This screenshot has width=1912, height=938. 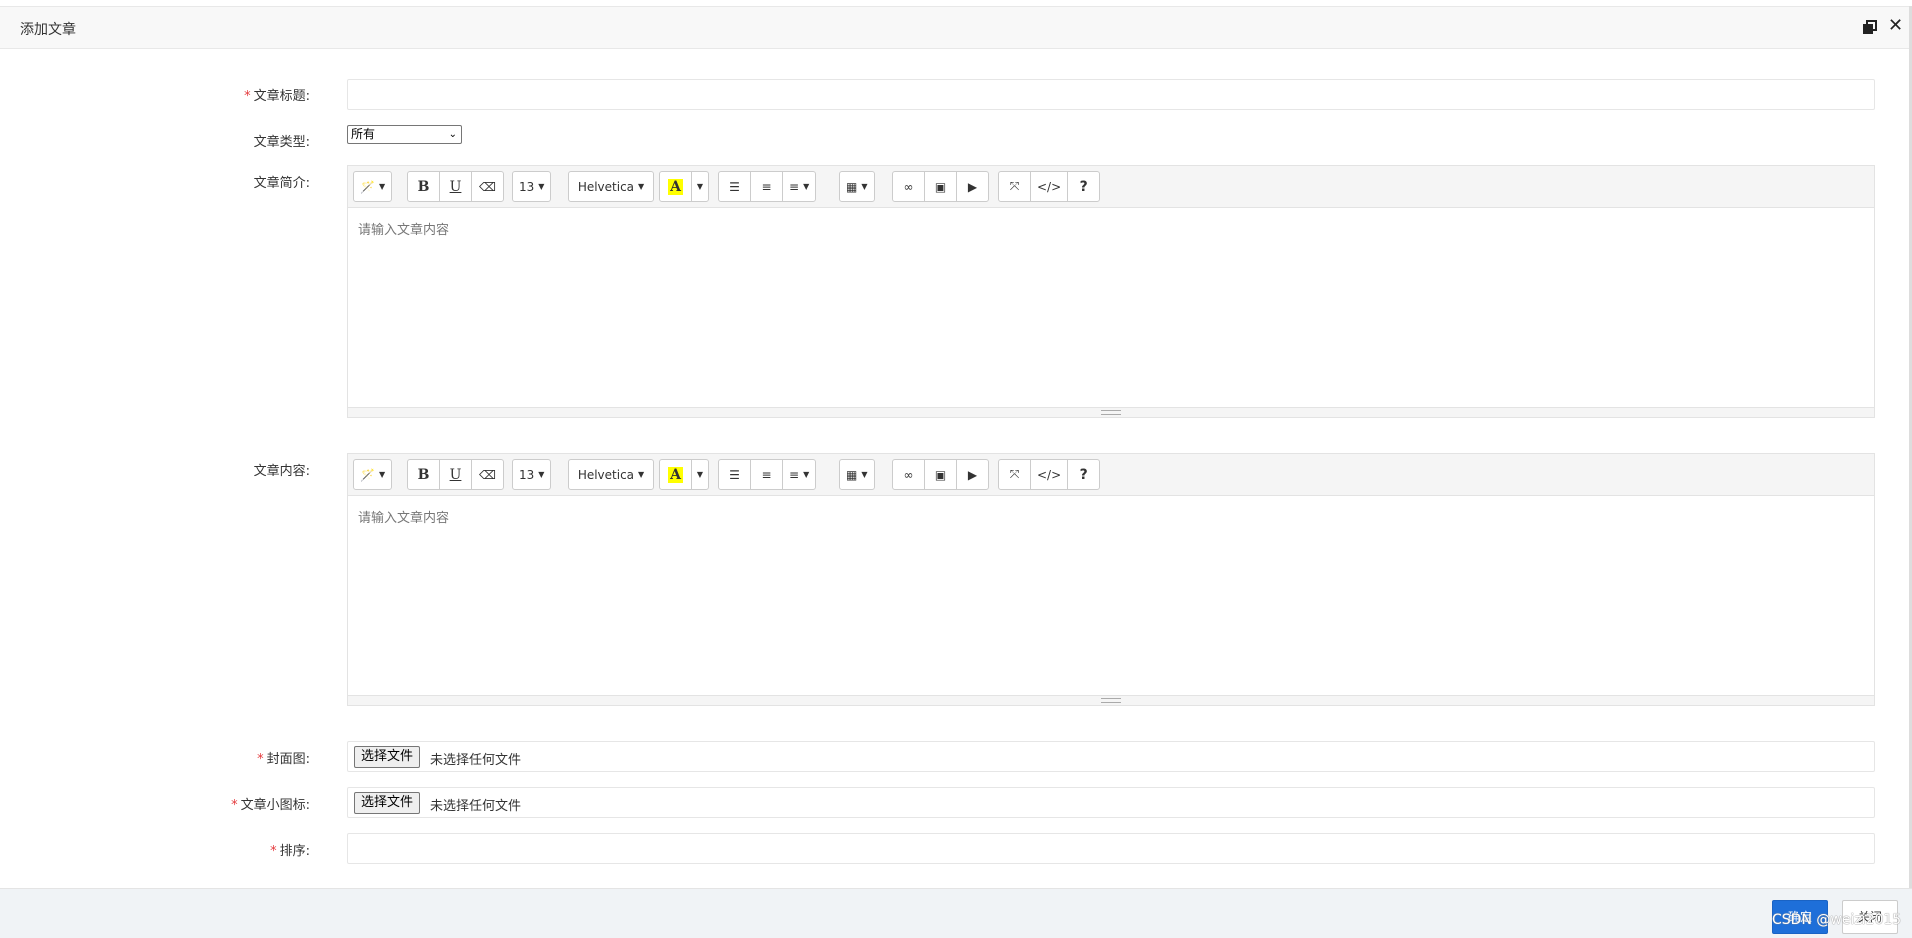 I want to click on title-label: * 文章标题:, so click(x=277, y=96).